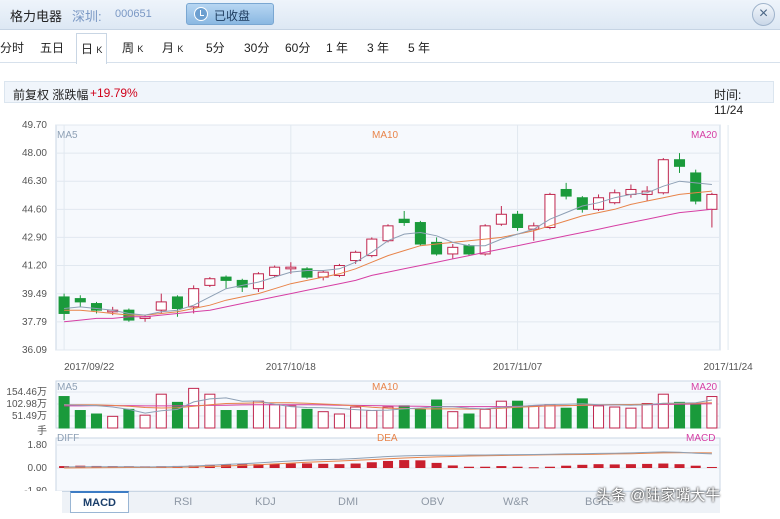 This screenshot has height=519, width=780. Describe the element at coordinates (34, 181) in the screenshot. I see `price-tick-label: 46.30` at that location.